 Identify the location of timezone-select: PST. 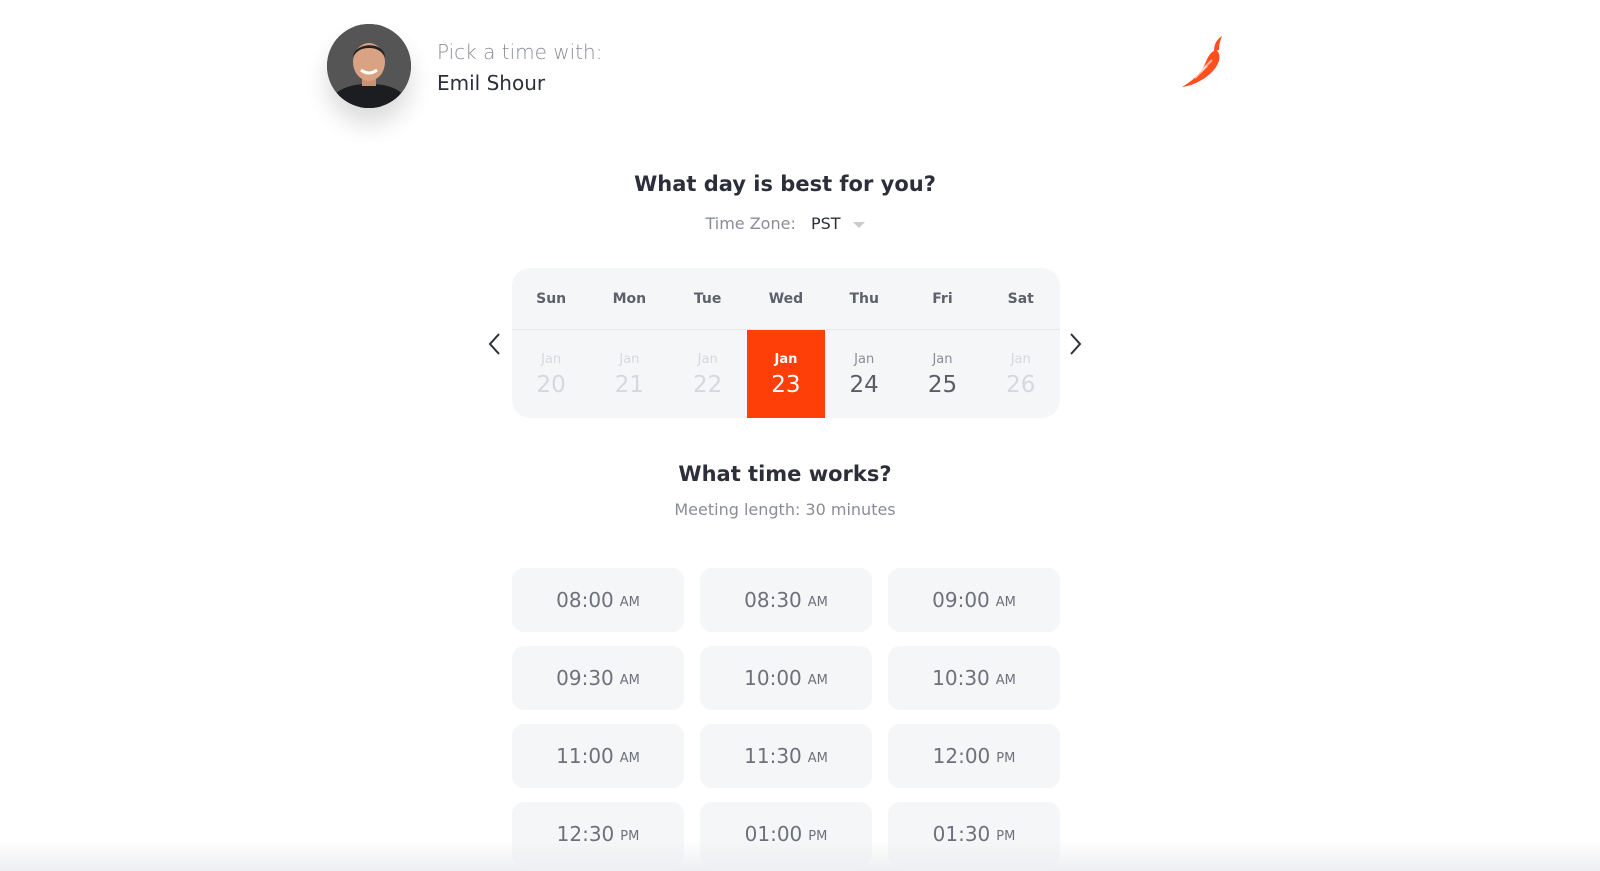
(838, 223).